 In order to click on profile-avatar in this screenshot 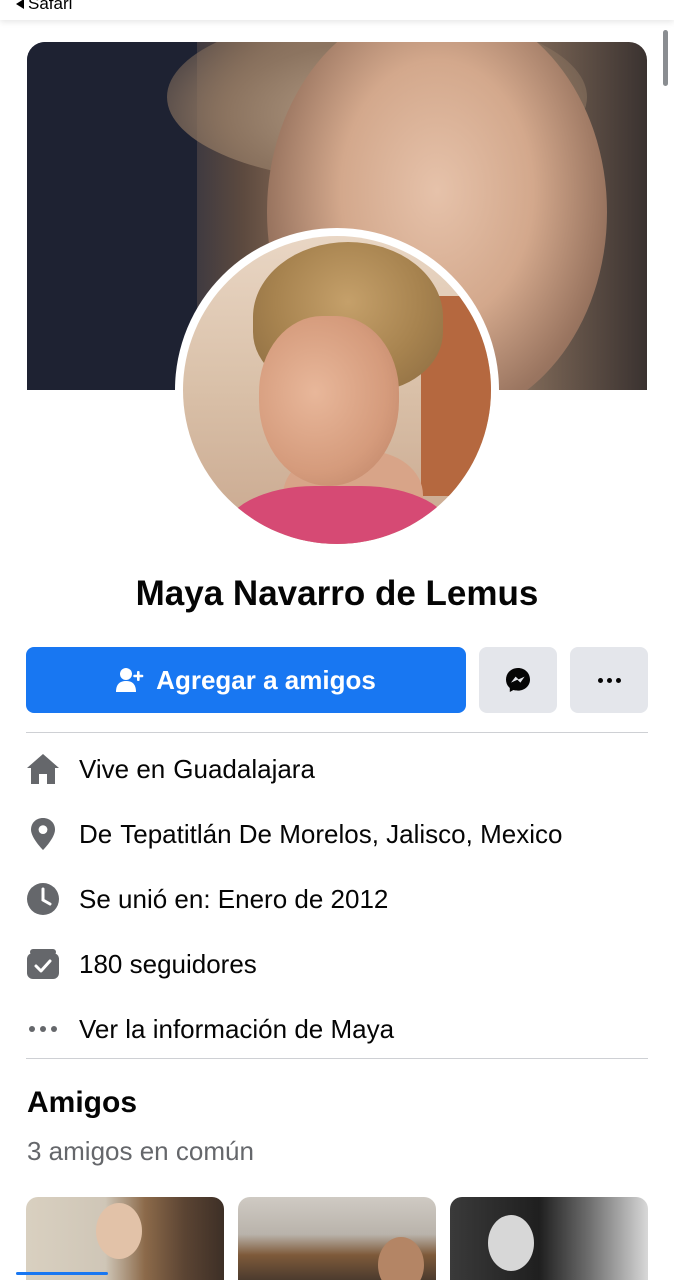, I will do `click(337, 390)`.